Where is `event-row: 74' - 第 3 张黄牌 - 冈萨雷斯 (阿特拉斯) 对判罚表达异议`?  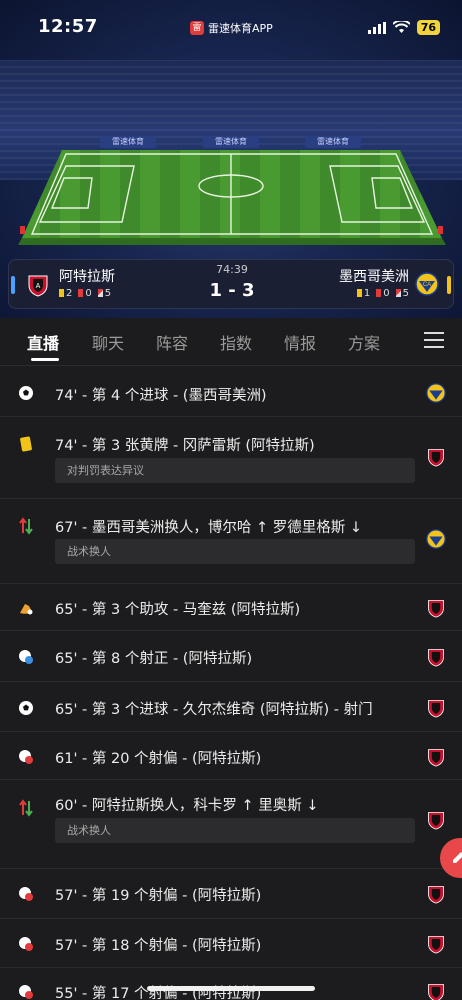 event-row: 74' - 第 3 张黄牌 - 冈萨雷斯 (阿特拉斯) 对判罚表达异议 is located at coordinates (231, 458).